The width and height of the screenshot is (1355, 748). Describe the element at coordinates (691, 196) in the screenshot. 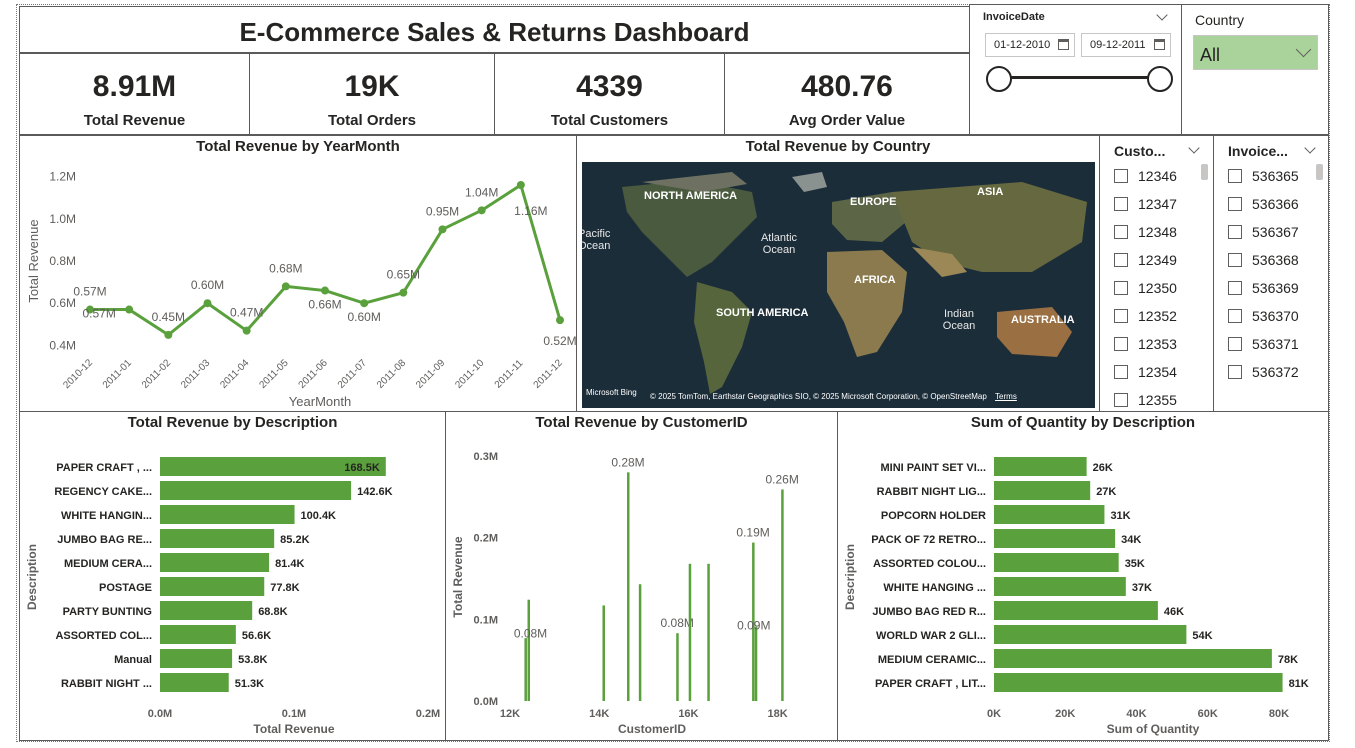

I see `map-label: NORTH AMERICA` at that location.